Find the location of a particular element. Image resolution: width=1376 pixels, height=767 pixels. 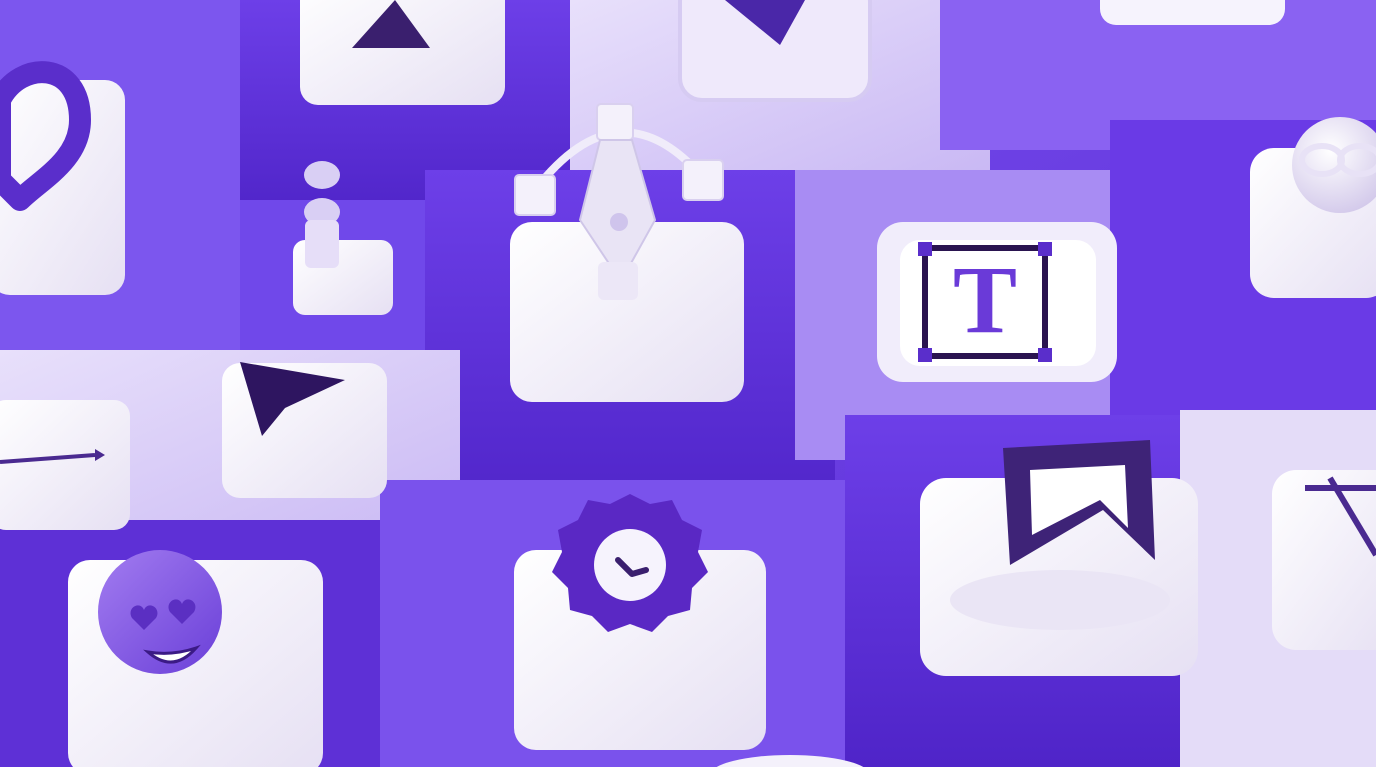

emoji-tile is located at coordinates (195, 658).